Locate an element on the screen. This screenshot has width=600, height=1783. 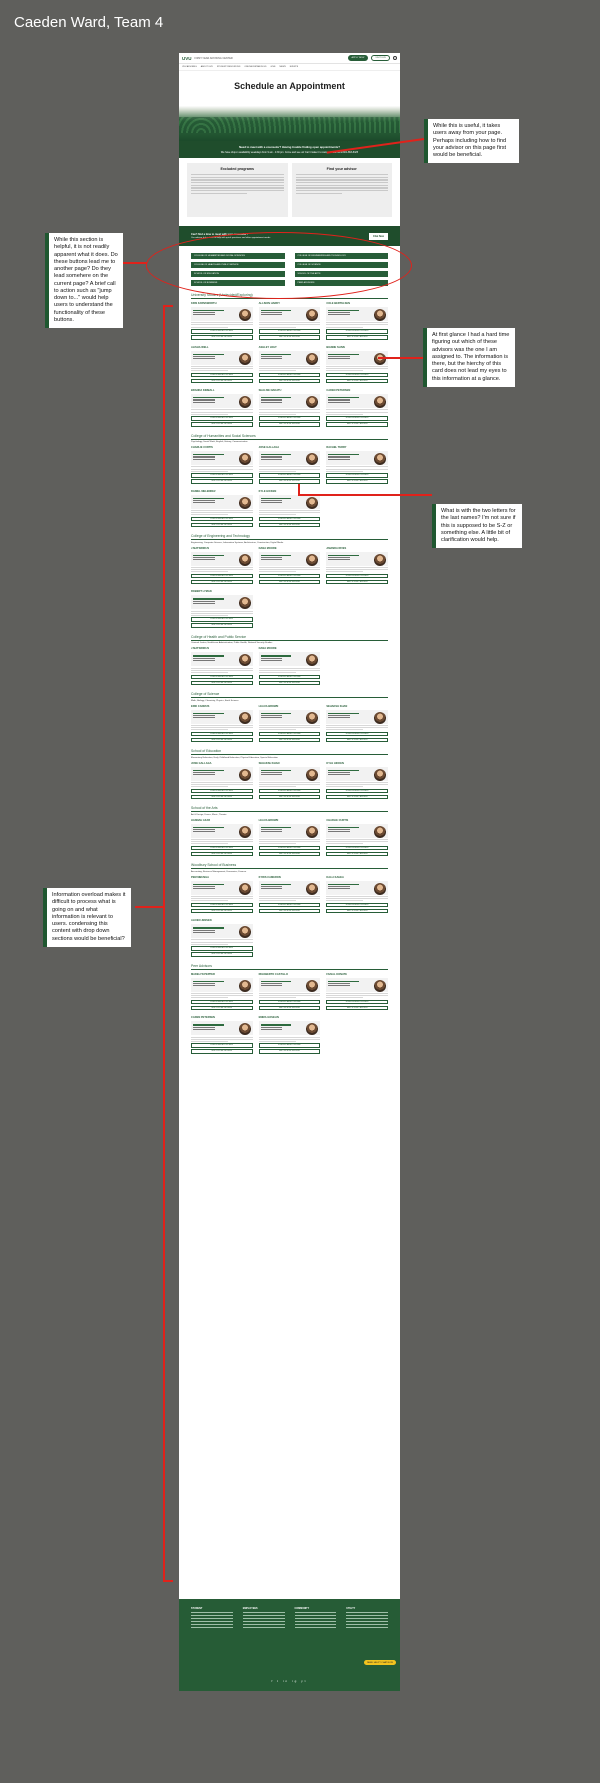
excluded-programs-title: Excluded programs is located at coordinates (237, 169).